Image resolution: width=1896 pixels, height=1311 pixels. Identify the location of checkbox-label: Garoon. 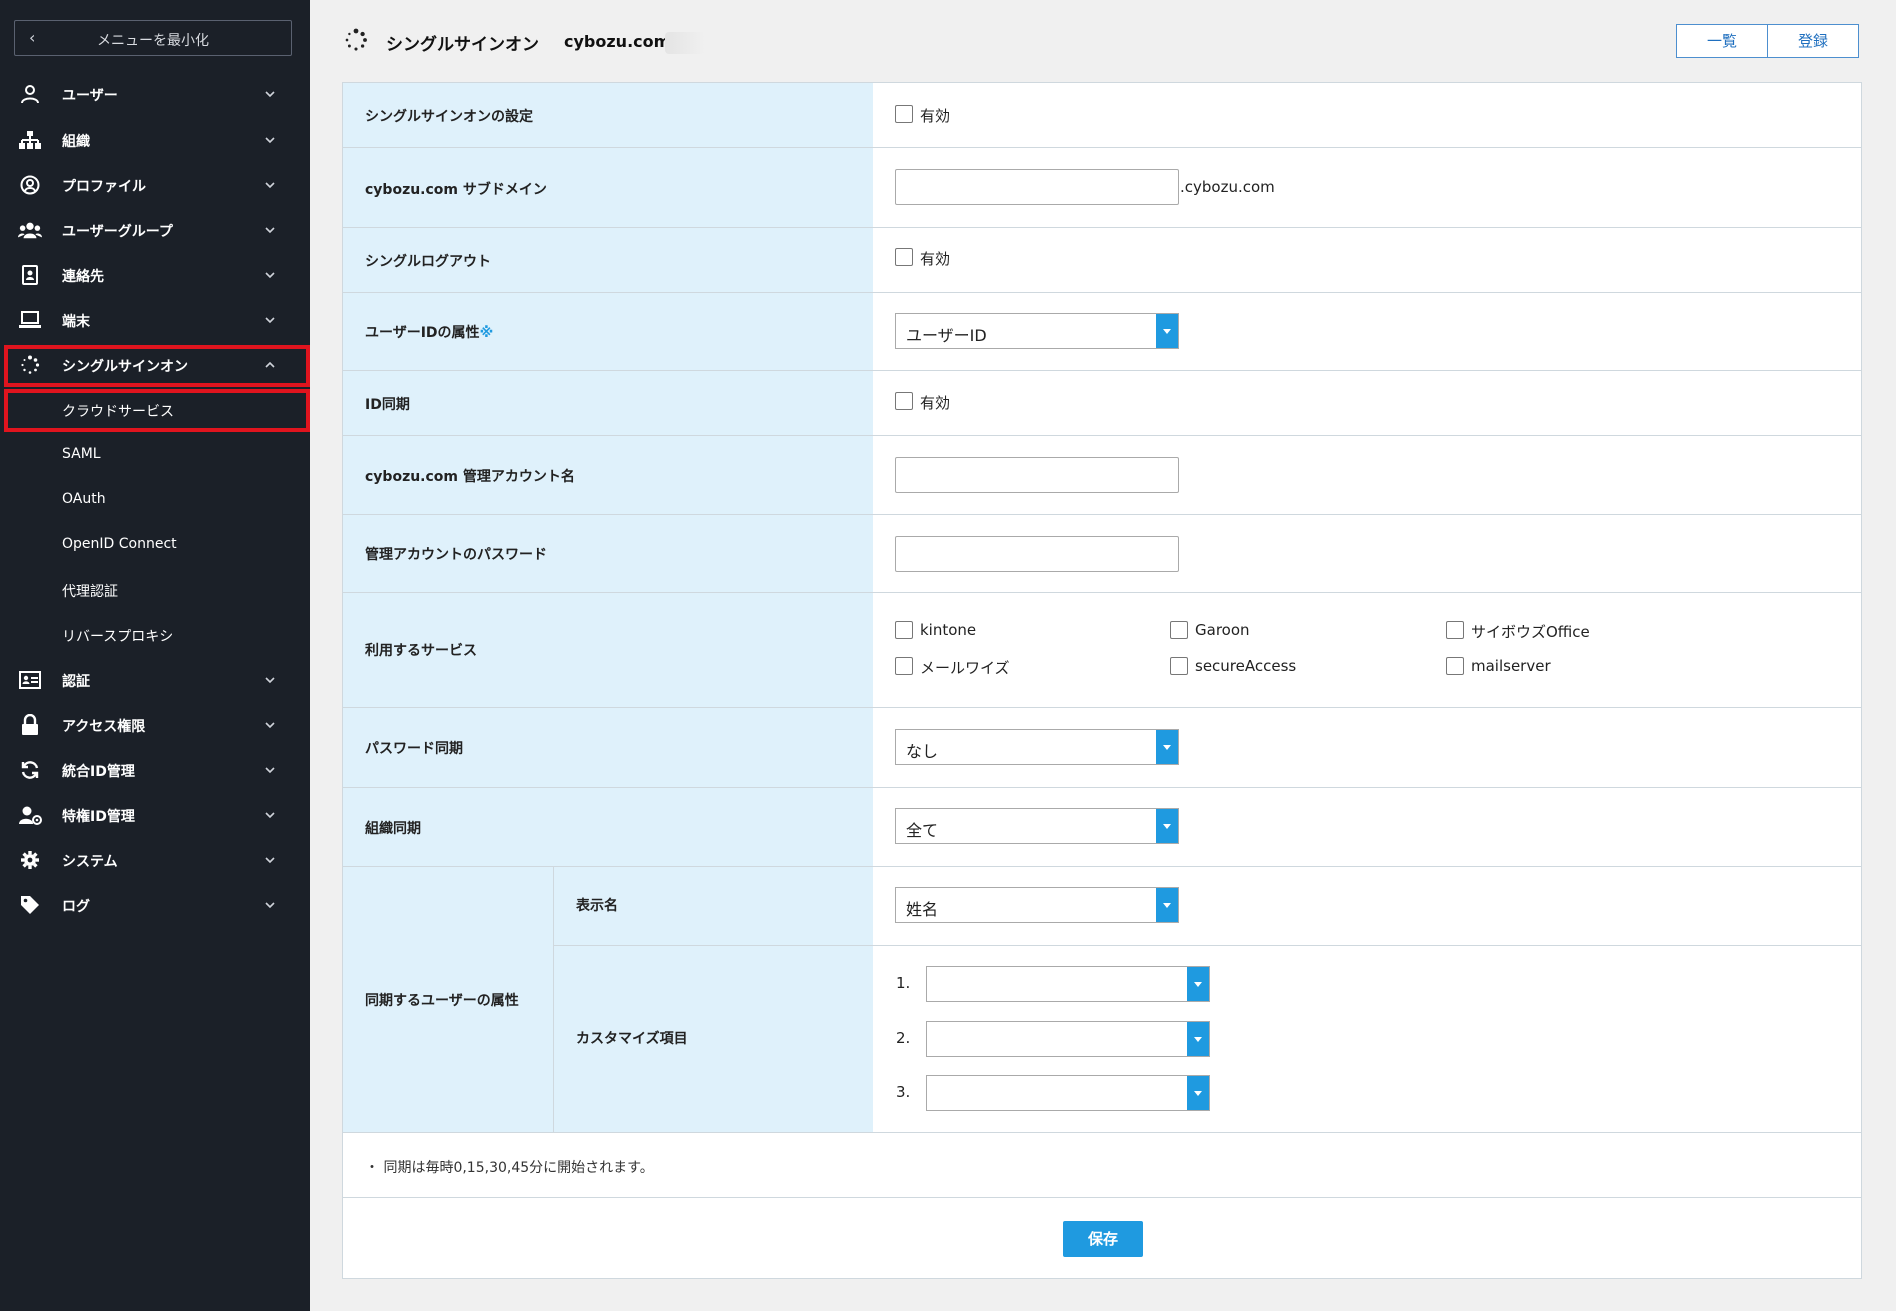
(1222, 630).